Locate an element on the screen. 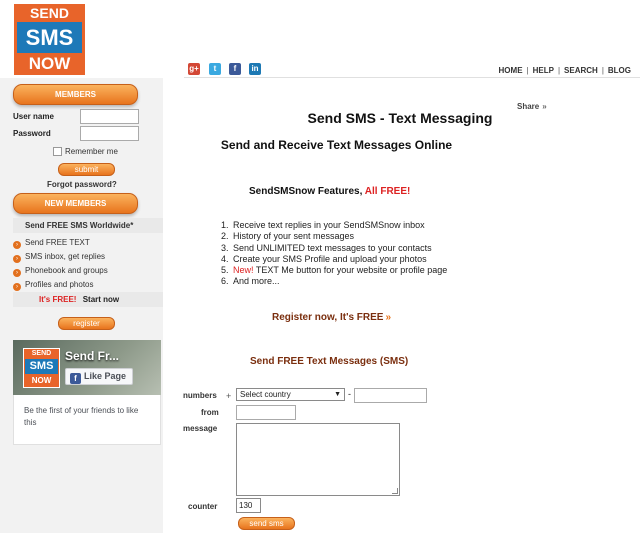  features-heading: SendSMSnow Features, All FREE! is located at coordinates (329, 191).